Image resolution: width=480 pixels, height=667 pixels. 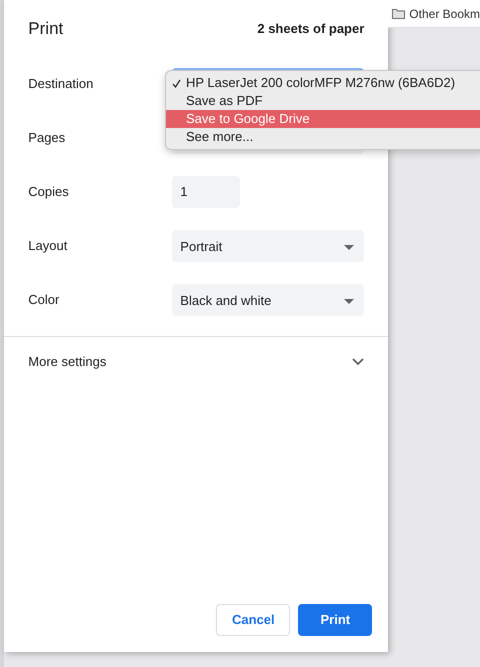 What do you see at coordinates (201, 247) in the screenshot?
I see `select-value: Portrait` at bounding box center [201, 247].